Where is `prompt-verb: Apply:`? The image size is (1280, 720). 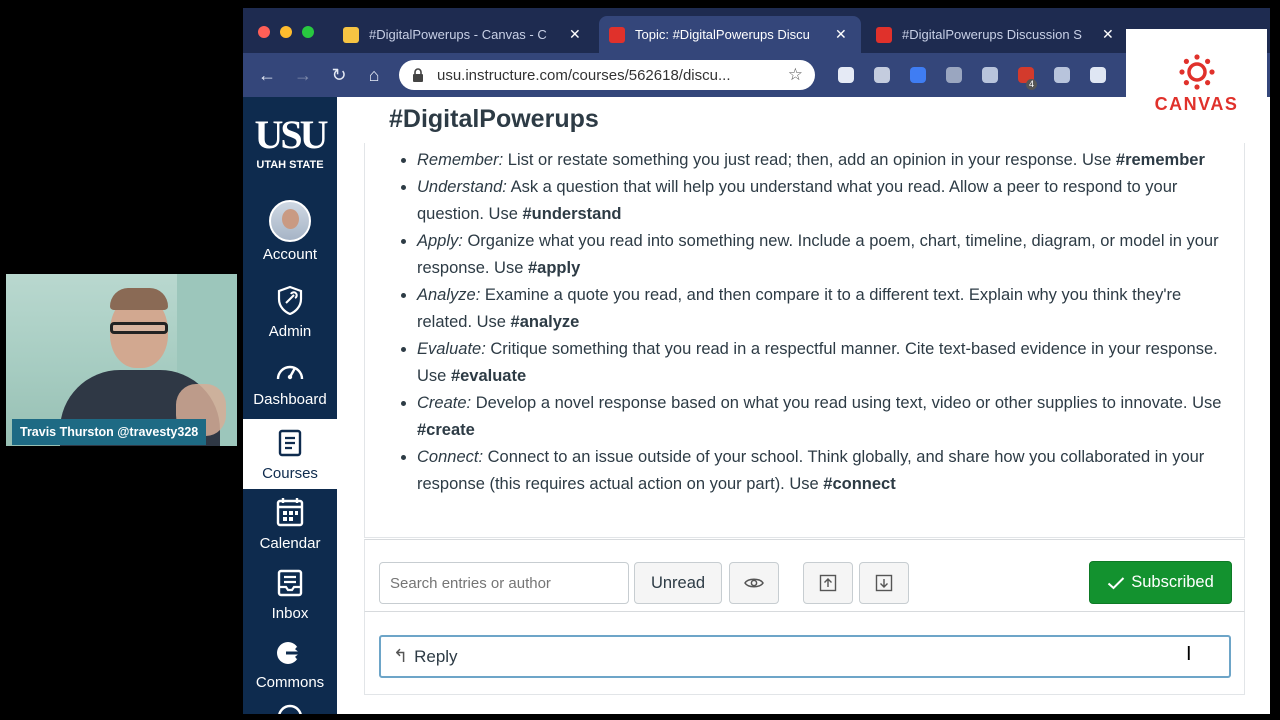 prompt-verb: Apply: is located at coordinates (440, 241).